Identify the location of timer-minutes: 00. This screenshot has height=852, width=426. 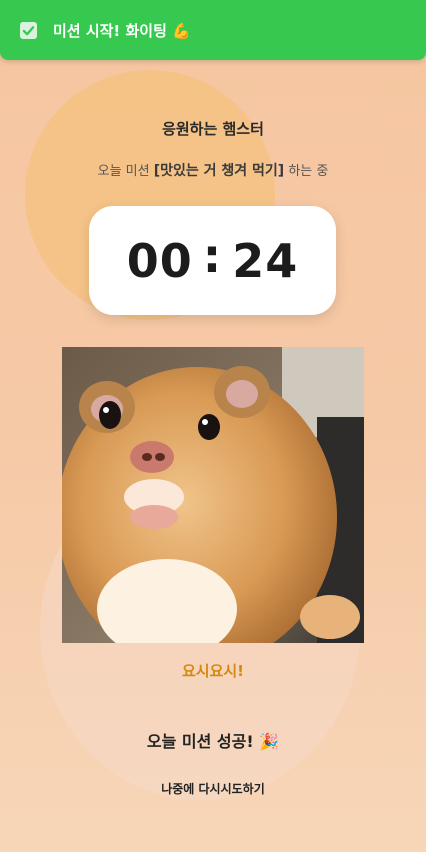
(159, 260).